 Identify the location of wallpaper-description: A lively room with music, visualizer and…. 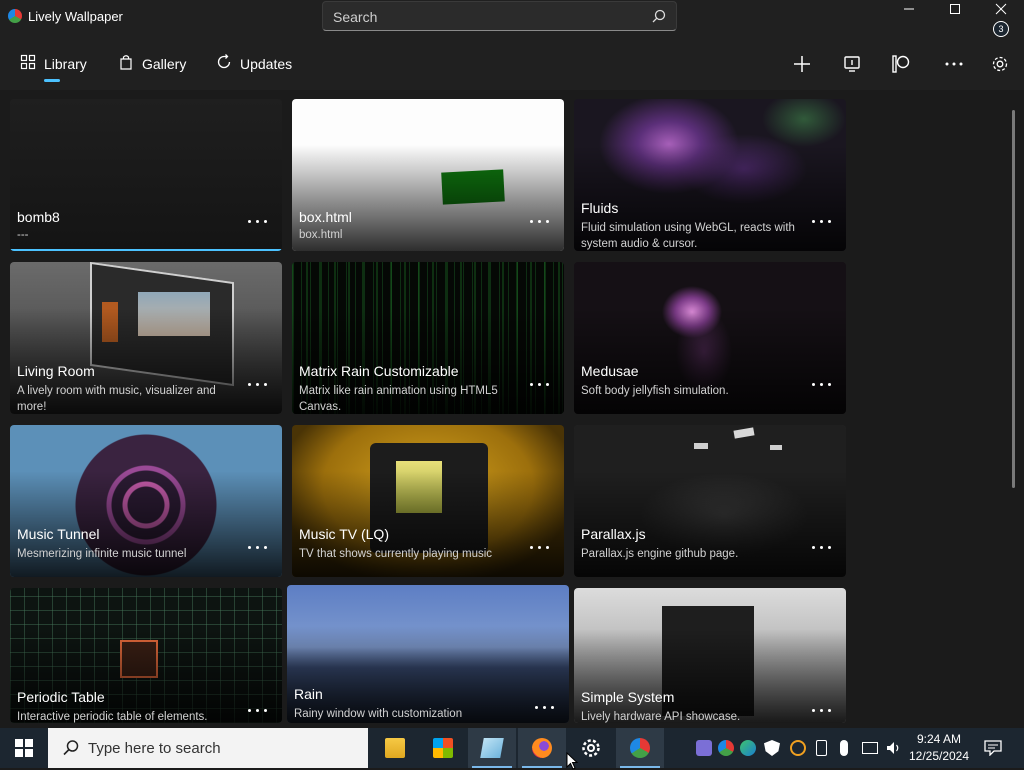
(116, 399).